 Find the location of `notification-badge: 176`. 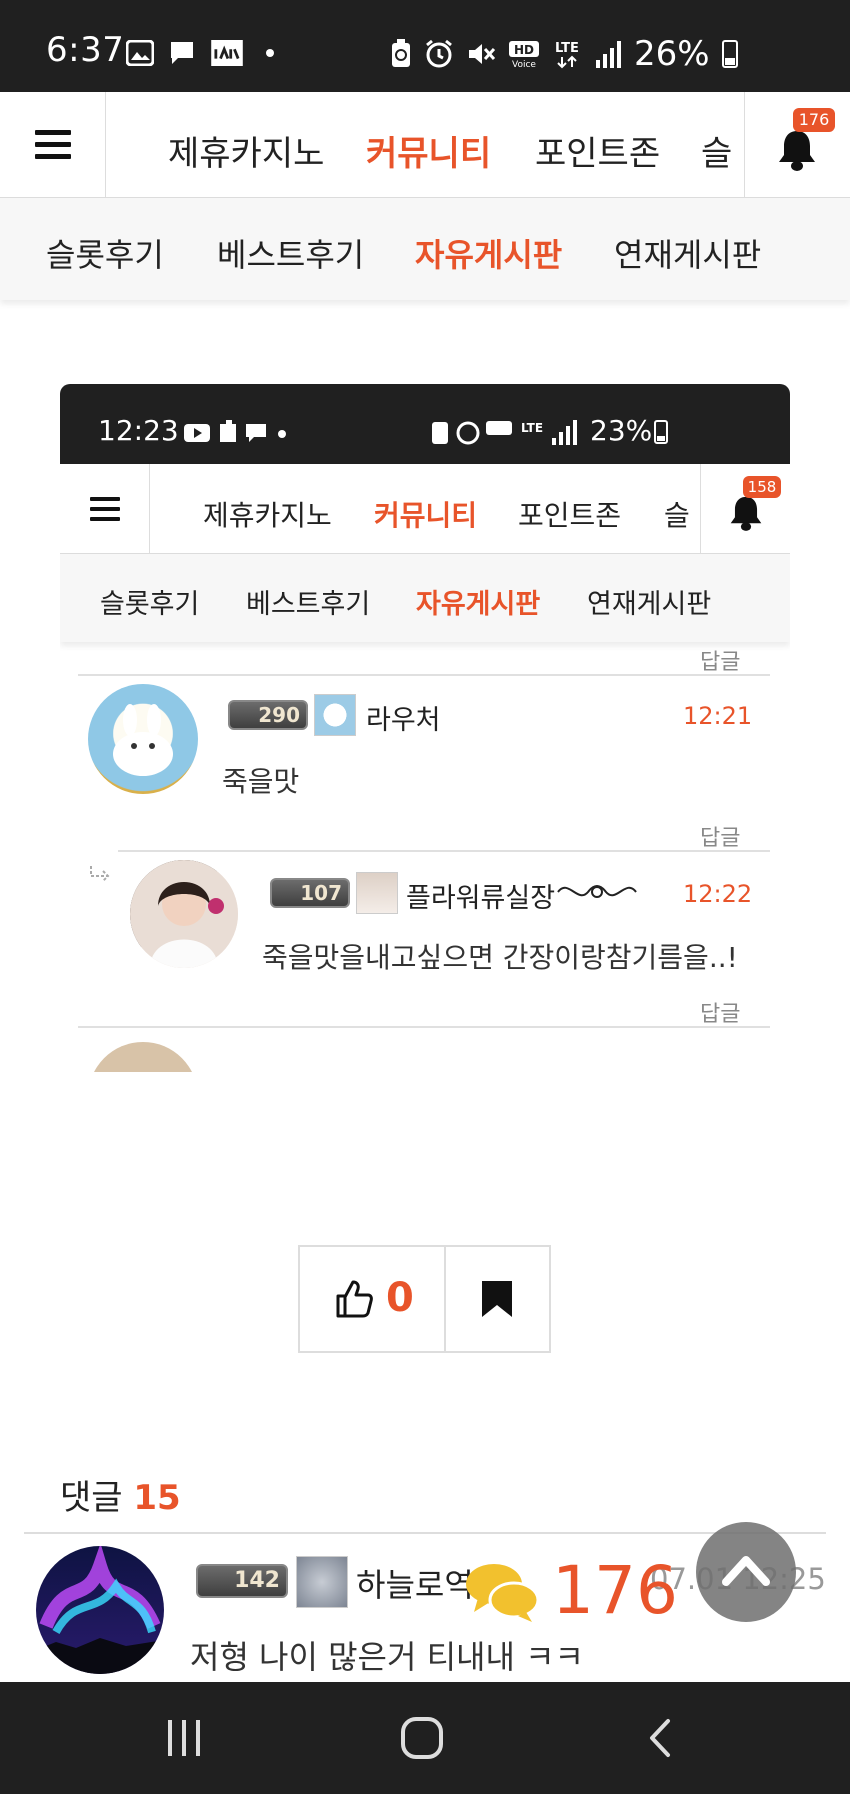

notification-badge: 176 is located at coordinates (814, 120).